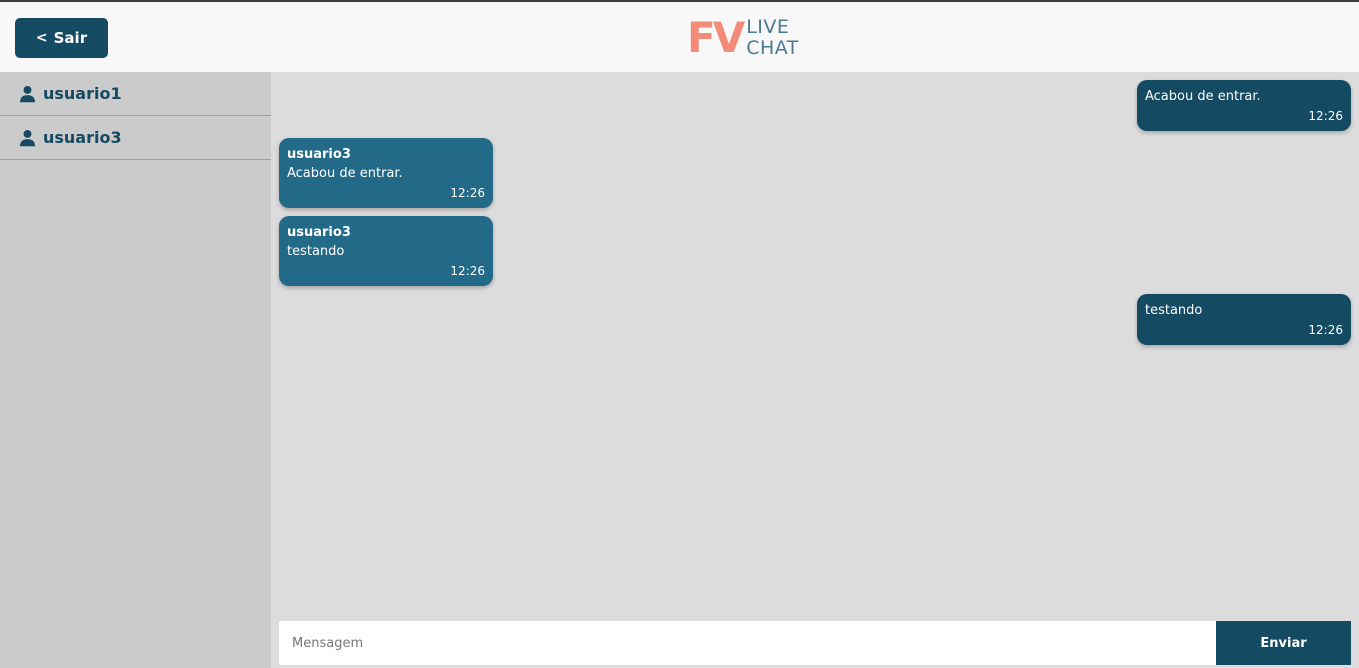 This screenshot has width=1359, height=668. I want to click on user-name: usuario1, so click(82, 93).